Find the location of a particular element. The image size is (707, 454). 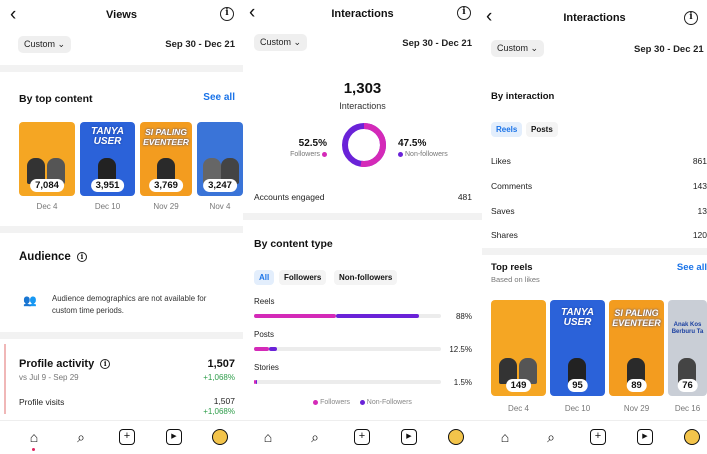

chart-legend: Followers Non-Followers is located at coordinates (362, 402).